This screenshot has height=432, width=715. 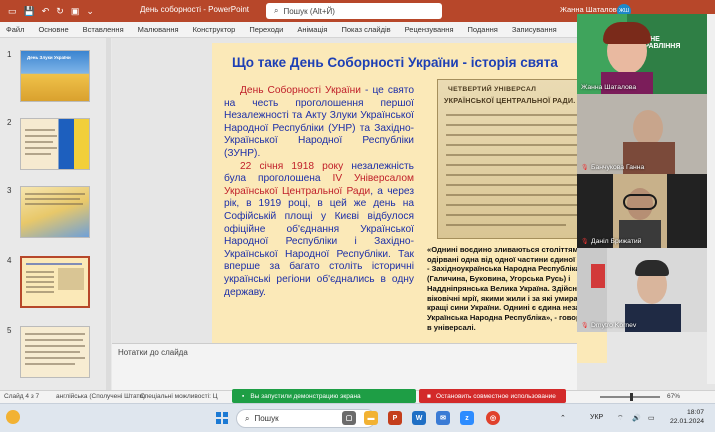 I want to click on powerpoint-icon: P, so click(x=395, y=418).